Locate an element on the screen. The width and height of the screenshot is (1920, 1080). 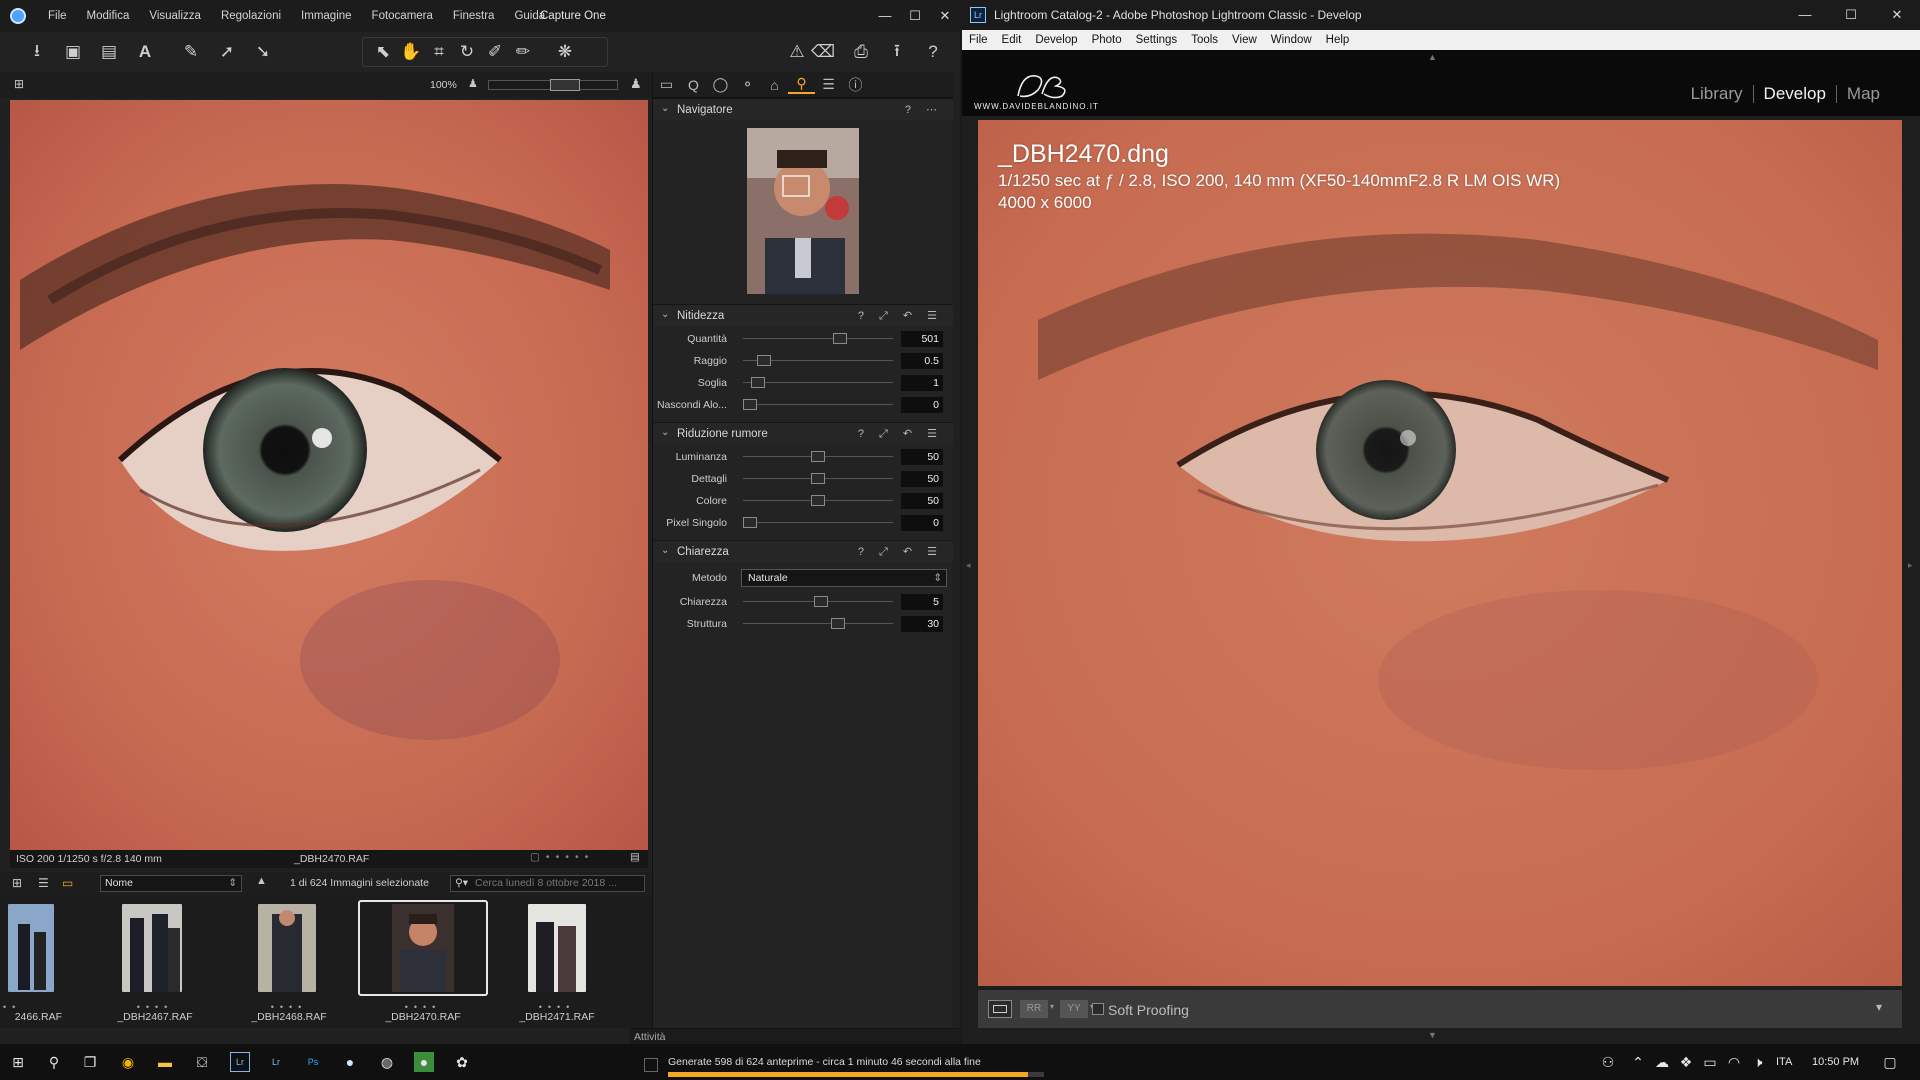
sharpness-header: ⌄ Nitidezza ? ⤢ ↶ ☰ is located at coordinates (803, 315).